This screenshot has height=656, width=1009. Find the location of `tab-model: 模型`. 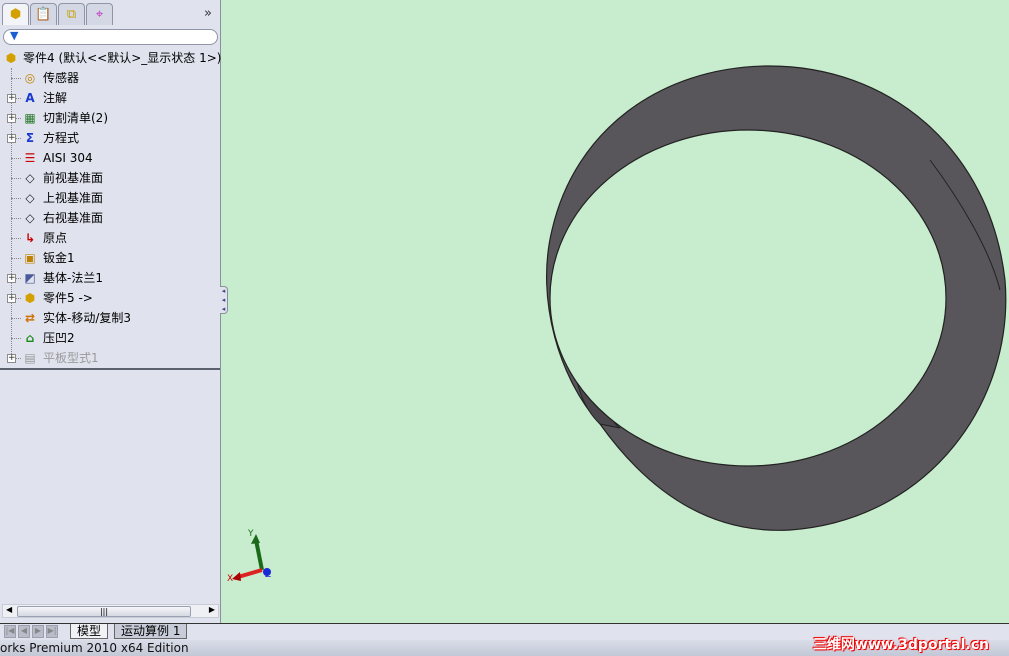

tab-model: 模型 is located at coordinates (89, 631).